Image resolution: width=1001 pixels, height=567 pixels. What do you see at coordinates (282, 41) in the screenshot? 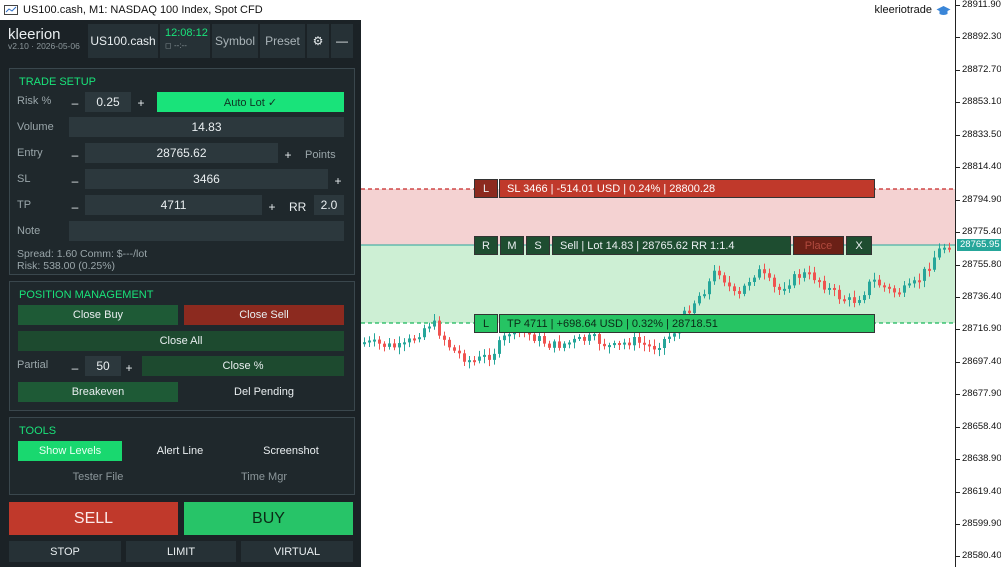
I see `preset-button: Preset` at bounding box center [282, 41].